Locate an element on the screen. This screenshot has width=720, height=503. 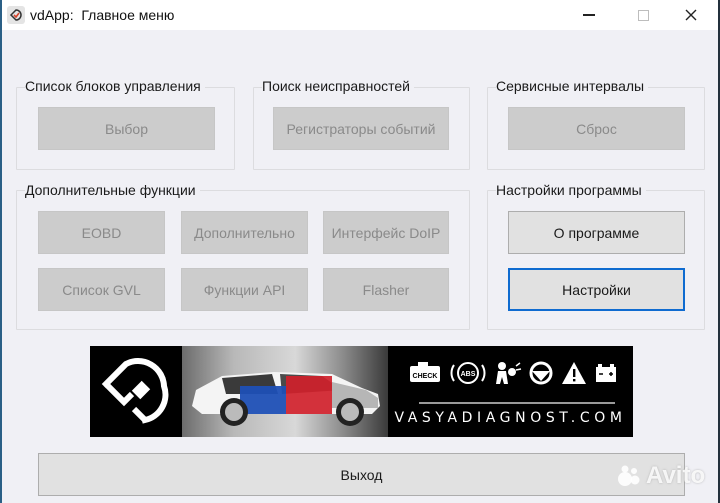
title-bar: vdApp: Главное меню is located at coordinates (360, 15).